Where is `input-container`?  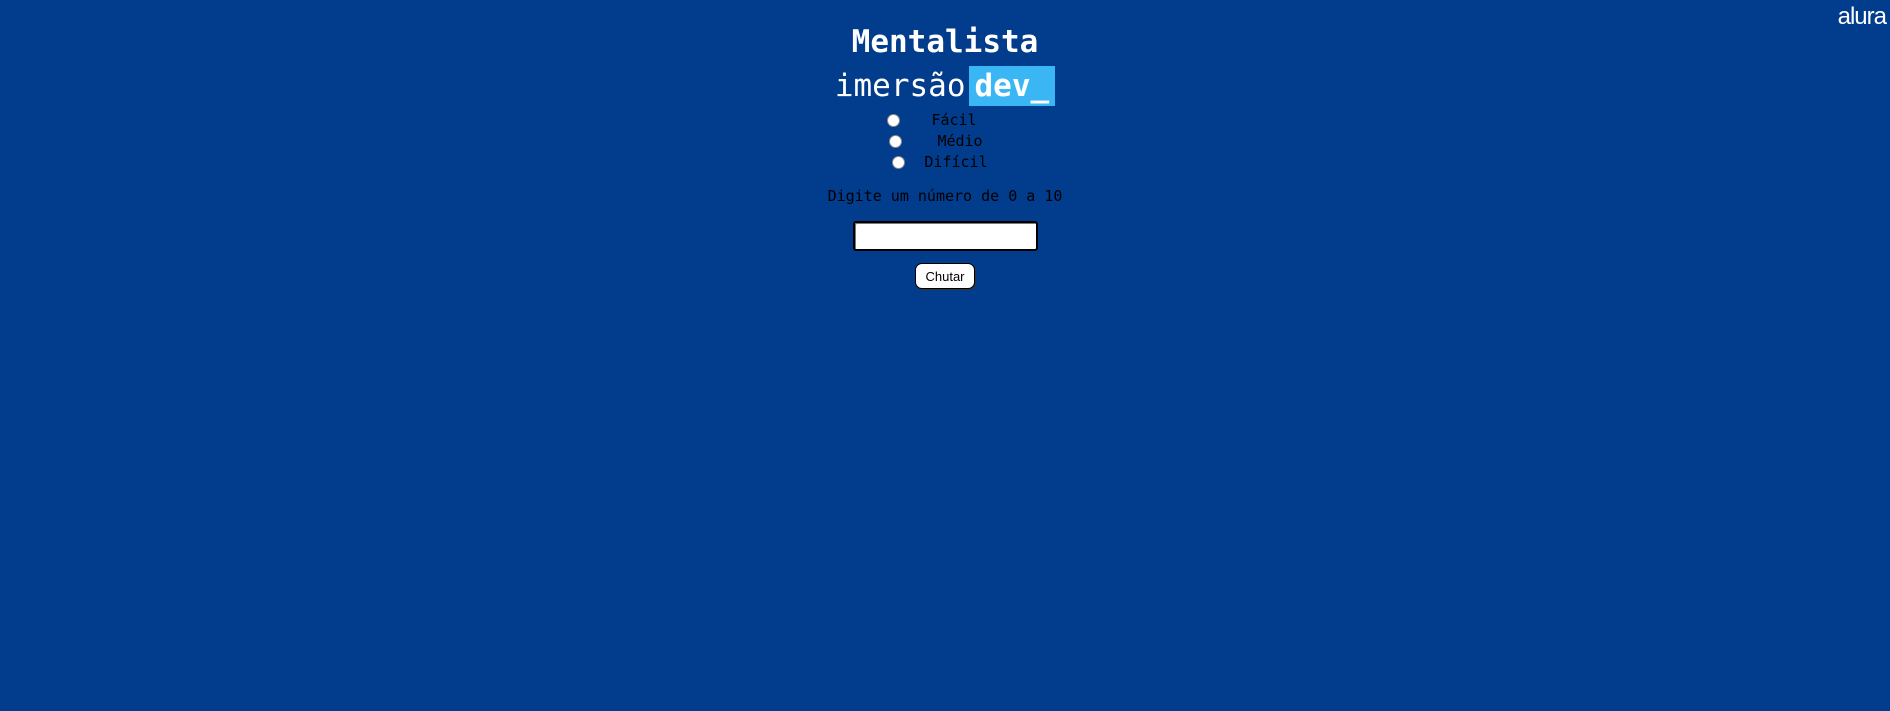
input-container is located at coordinates (945, 236).